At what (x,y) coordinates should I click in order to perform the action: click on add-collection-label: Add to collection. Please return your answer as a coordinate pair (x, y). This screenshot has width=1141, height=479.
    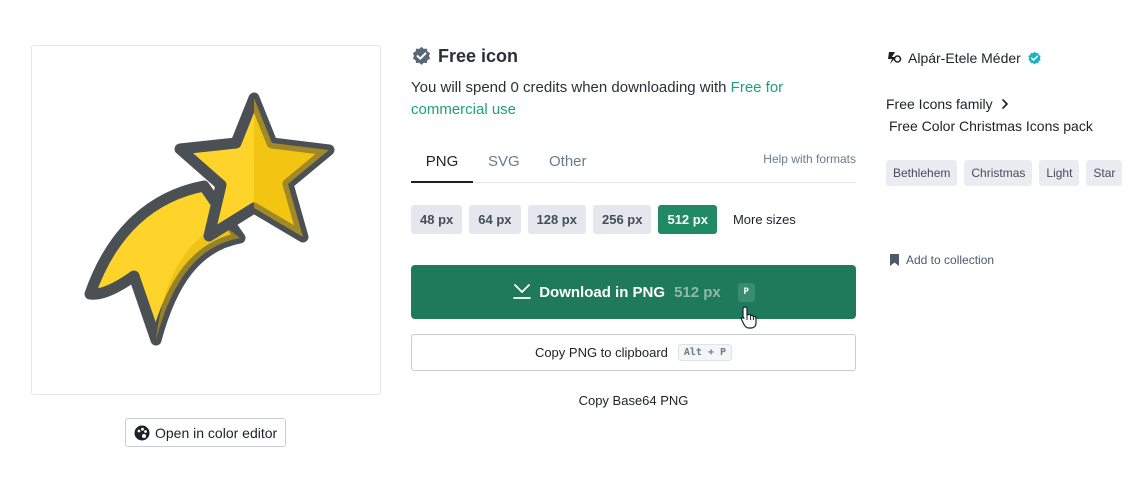
    Looking at the image, I should click on (950, 260).